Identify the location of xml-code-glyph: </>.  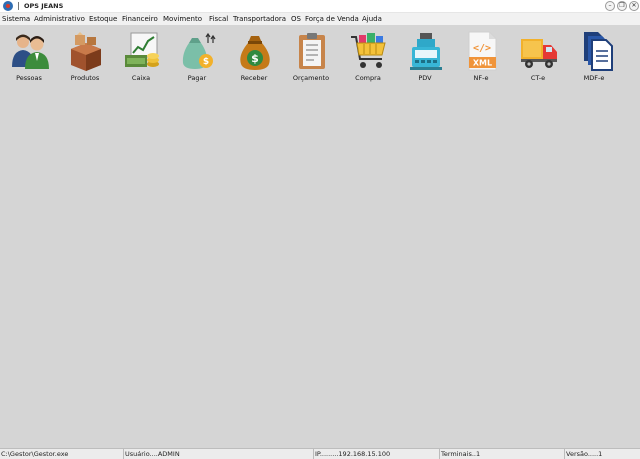
(482, 48).